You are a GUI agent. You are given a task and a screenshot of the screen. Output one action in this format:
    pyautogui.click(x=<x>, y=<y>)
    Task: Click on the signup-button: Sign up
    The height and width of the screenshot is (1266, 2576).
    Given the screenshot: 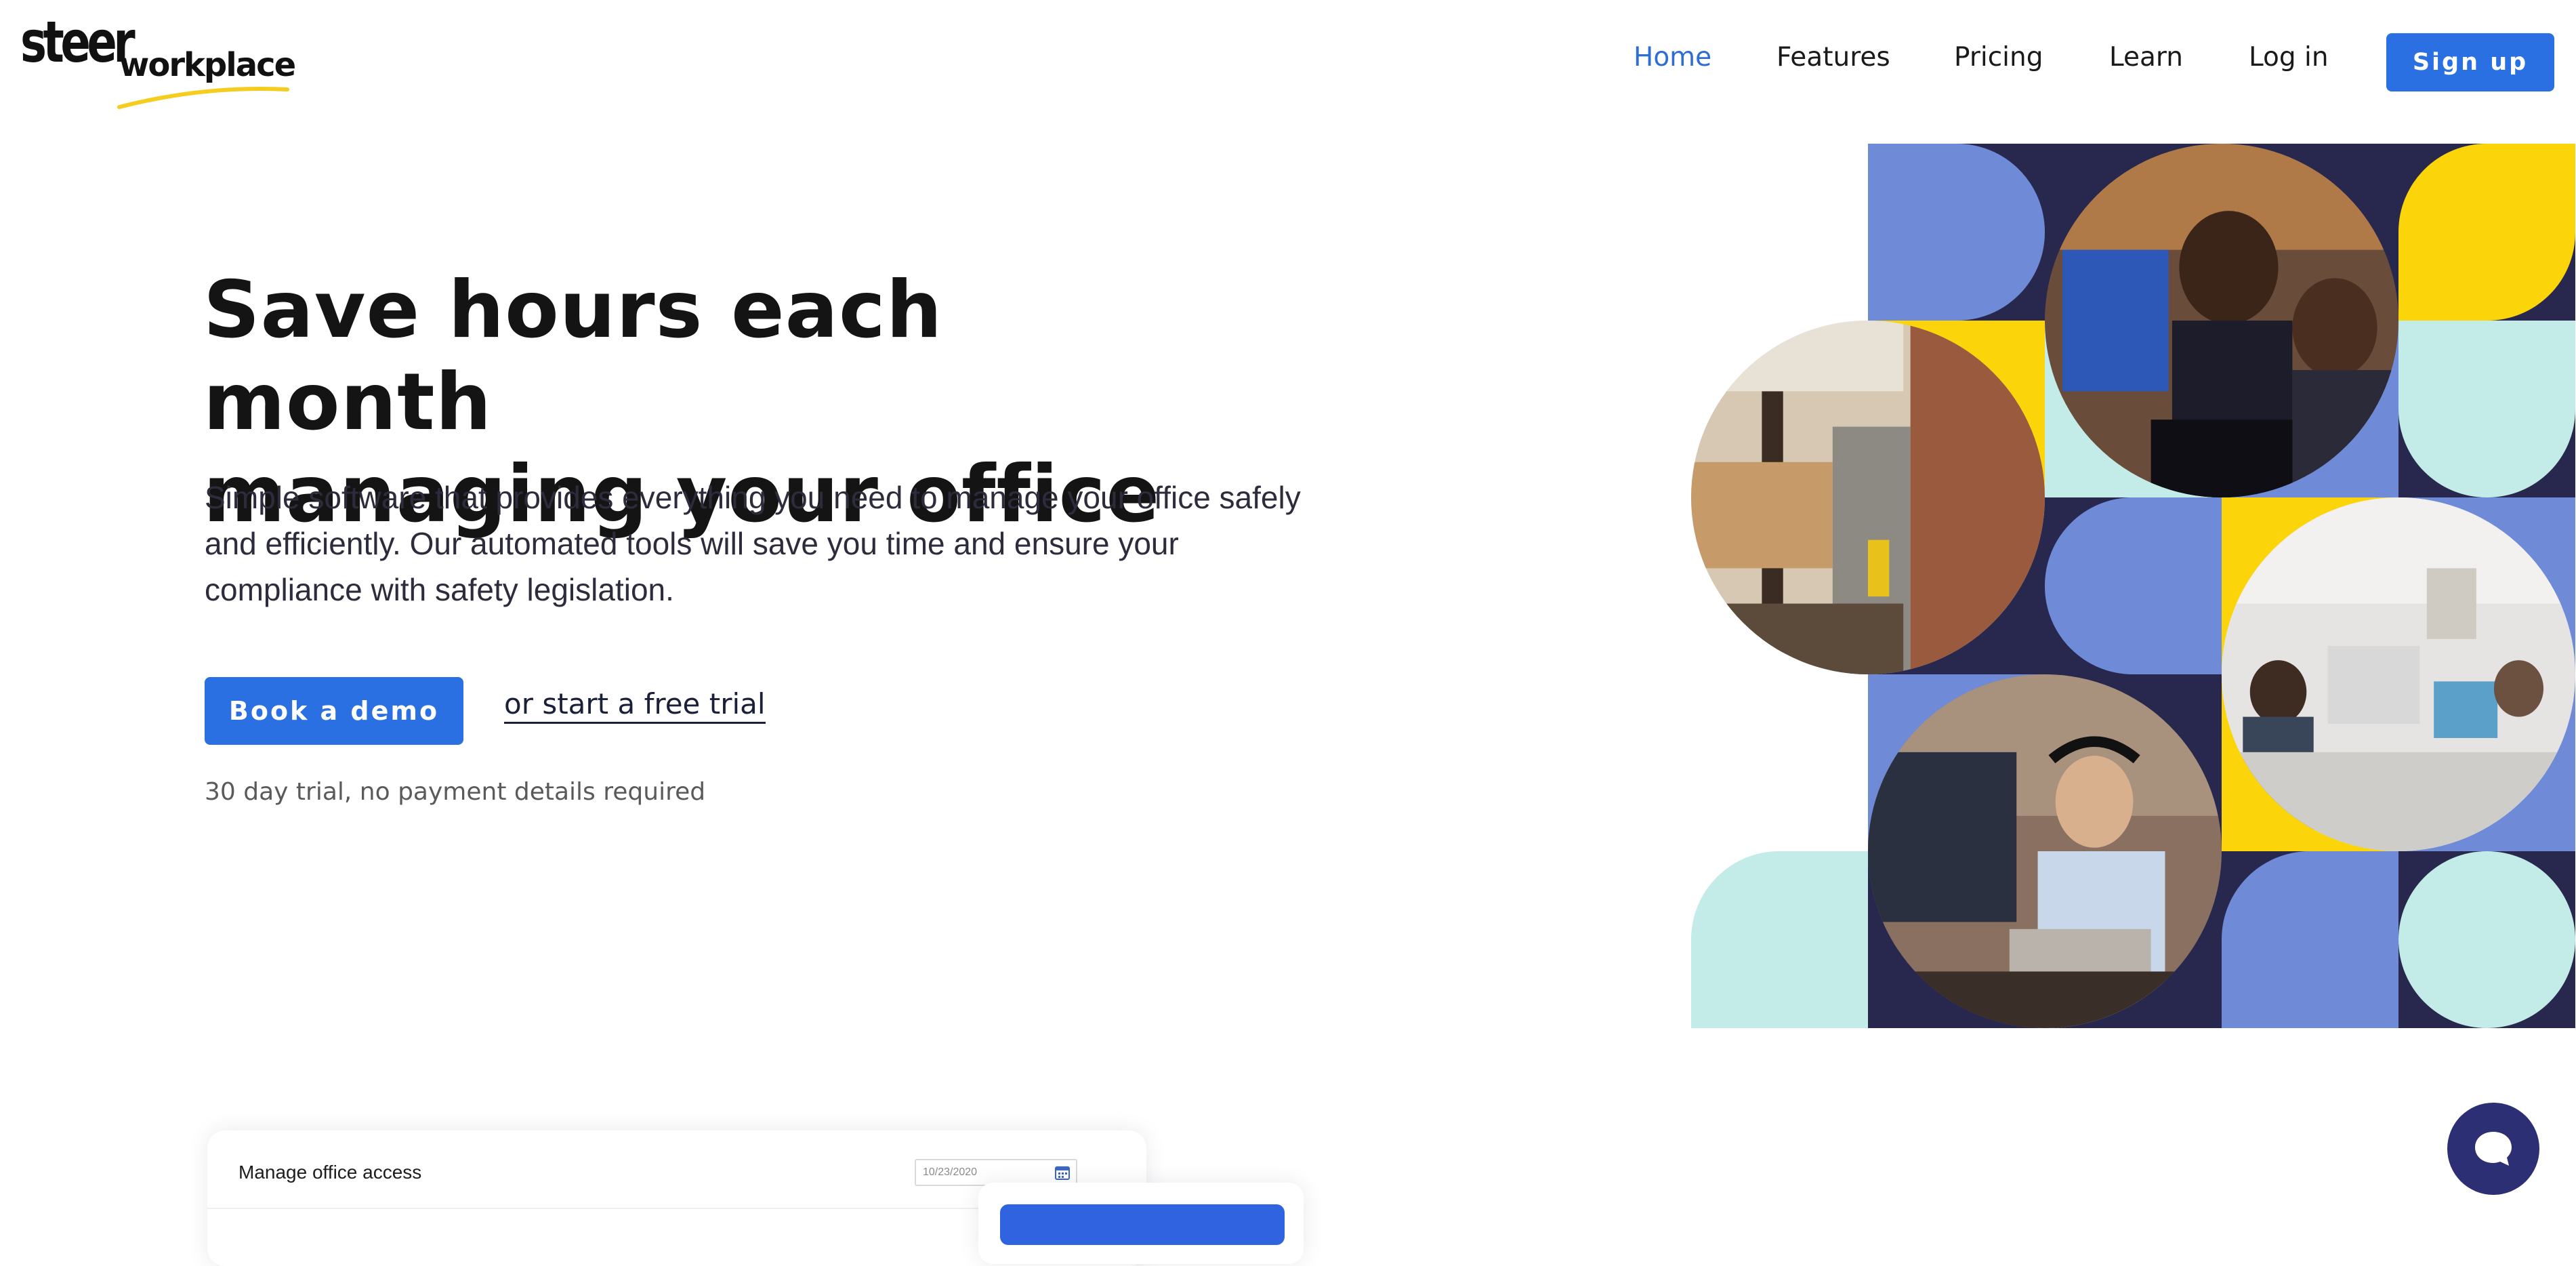 What is the action you would take?
    pyautogui.click(x=2470, y=62)
    